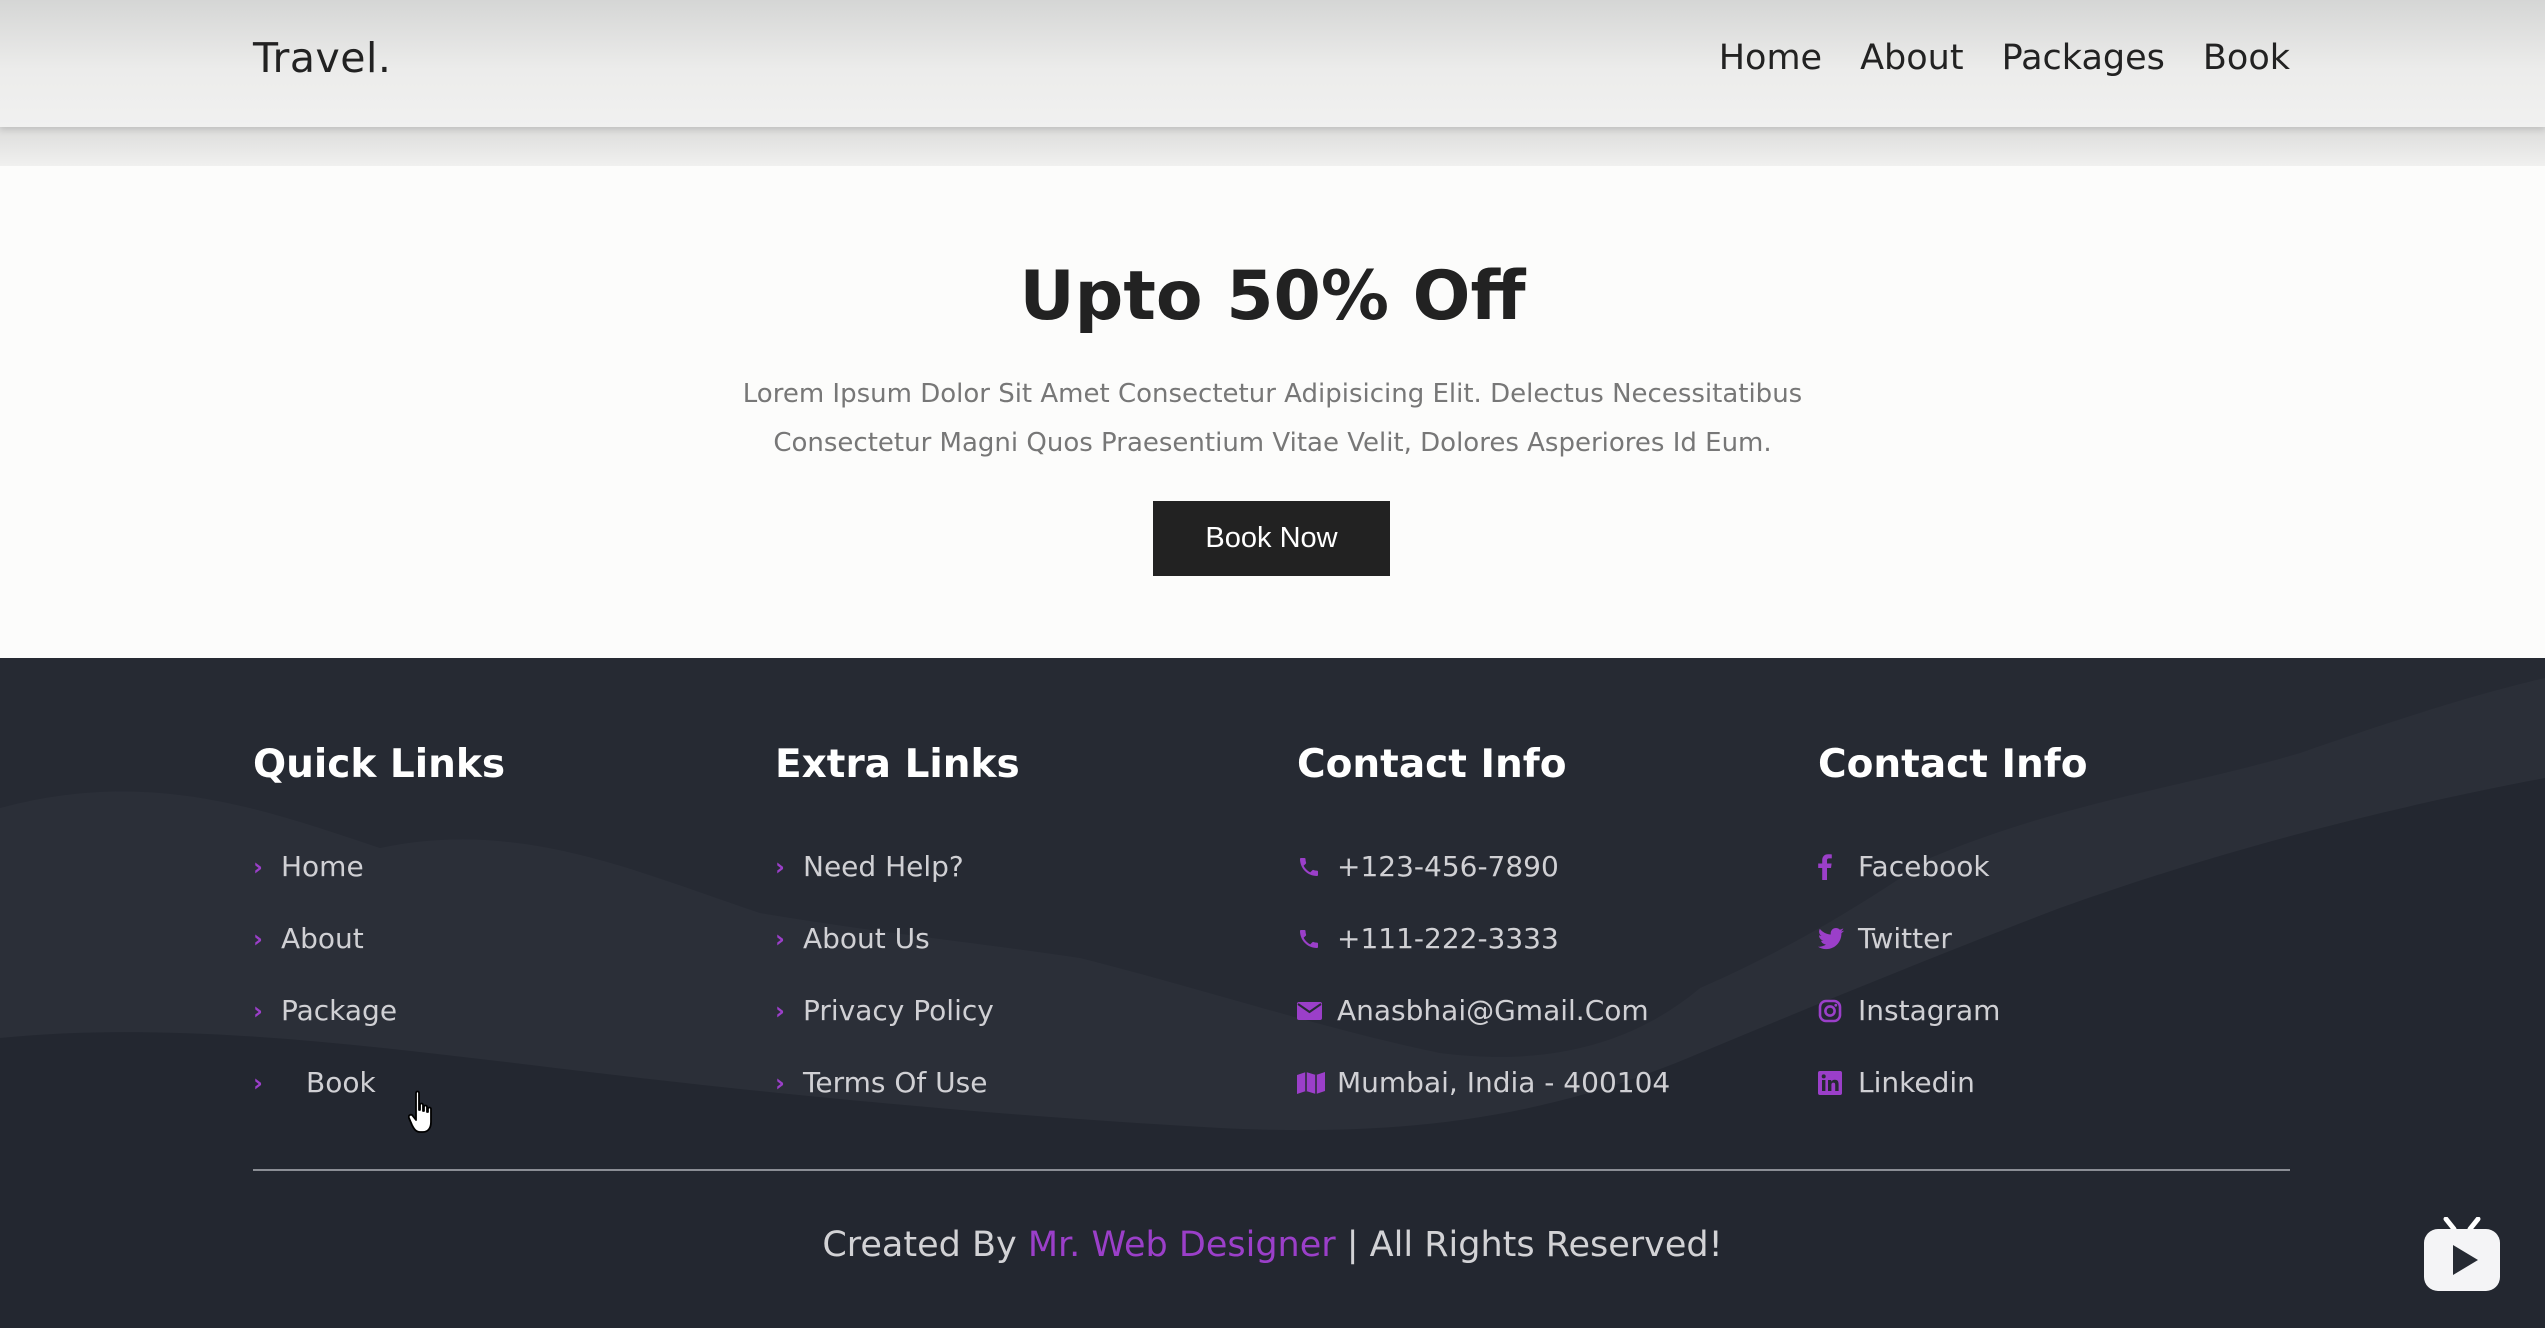 The height and width of the screenshot is (1328, 2545). Describe the element at coordinates (1832, 867) in the screenshot. I see `facebook-icon` at that location.